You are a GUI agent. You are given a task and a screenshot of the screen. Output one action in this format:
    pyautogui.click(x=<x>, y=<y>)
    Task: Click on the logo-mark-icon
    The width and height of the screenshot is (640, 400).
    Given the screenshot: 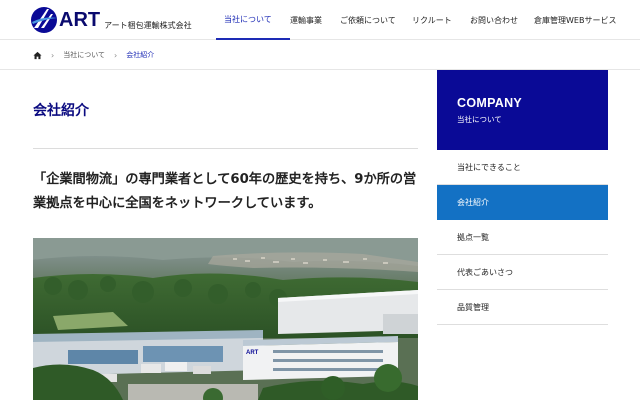 What is the action you would take?
    pyautogui.click(x=44, y=20)
    